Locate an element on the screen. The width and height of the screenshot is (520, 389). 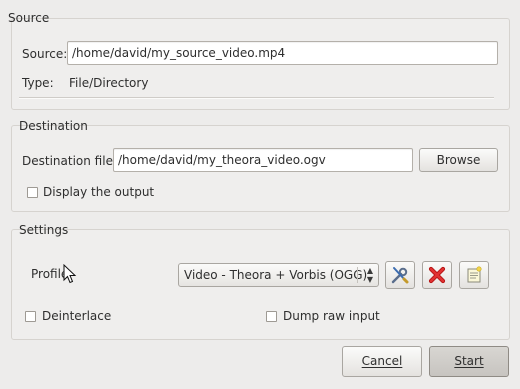
source-group-title: Source is located at coordinates (29, 18).